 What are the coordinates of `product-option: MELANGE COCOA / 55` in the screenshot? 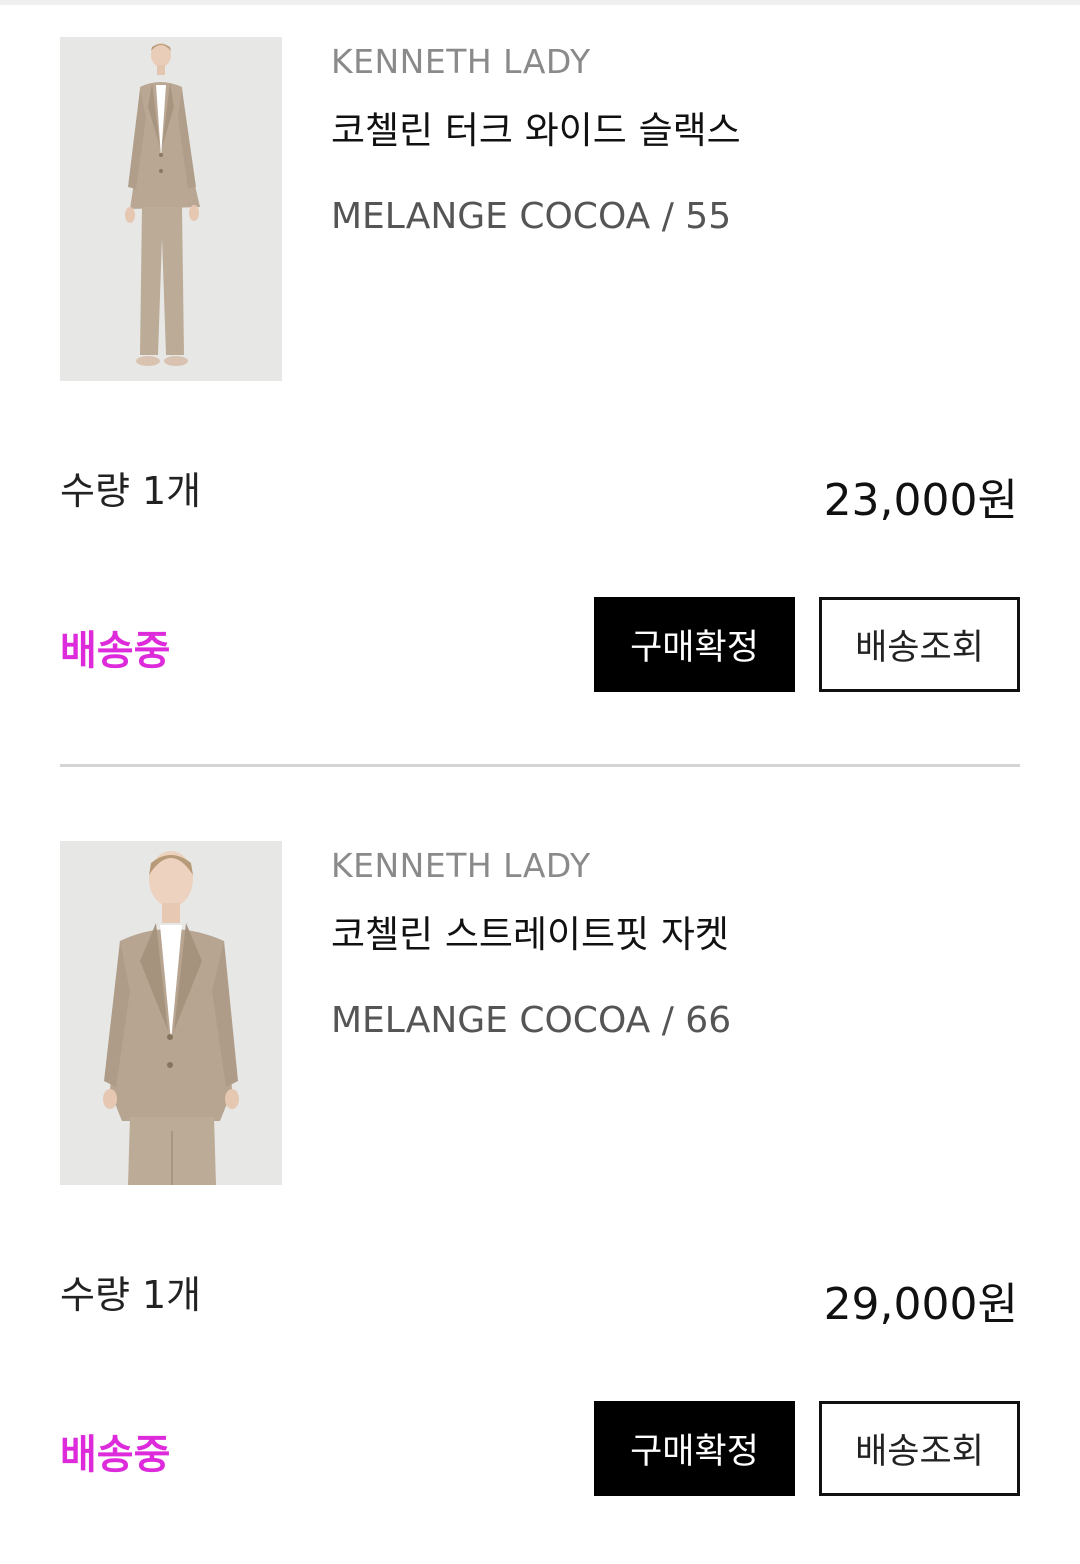 It's located at (531, 216).